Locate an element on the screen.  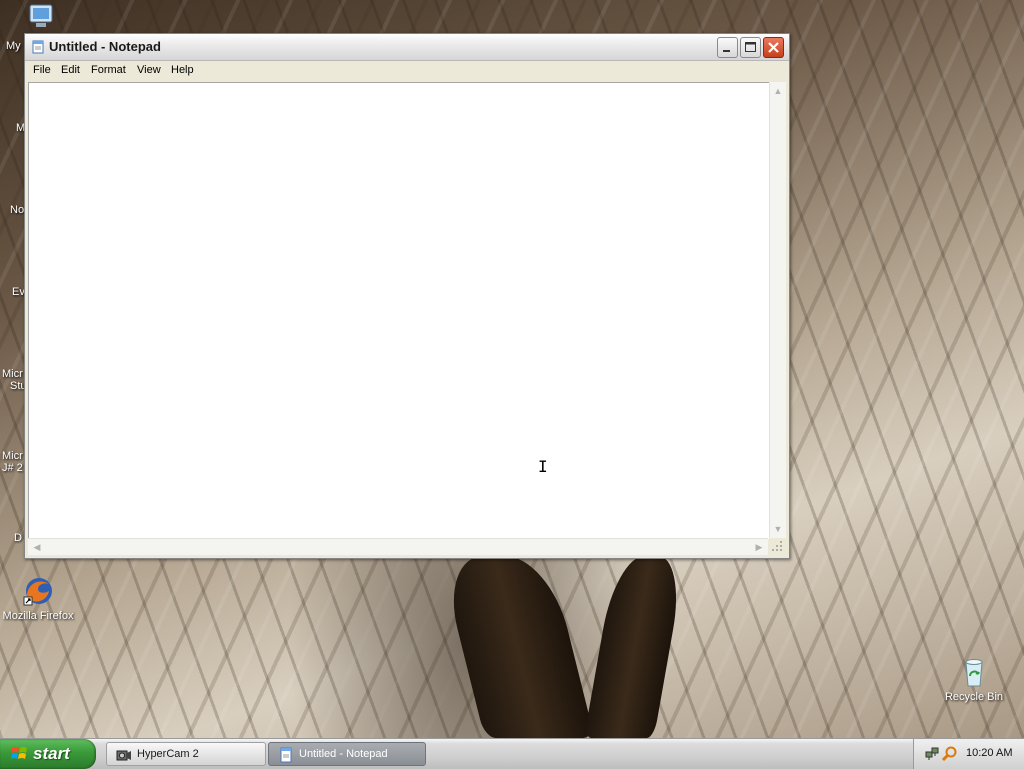
scroll-right-icon: ▶ is located at coordinates (759, 547).